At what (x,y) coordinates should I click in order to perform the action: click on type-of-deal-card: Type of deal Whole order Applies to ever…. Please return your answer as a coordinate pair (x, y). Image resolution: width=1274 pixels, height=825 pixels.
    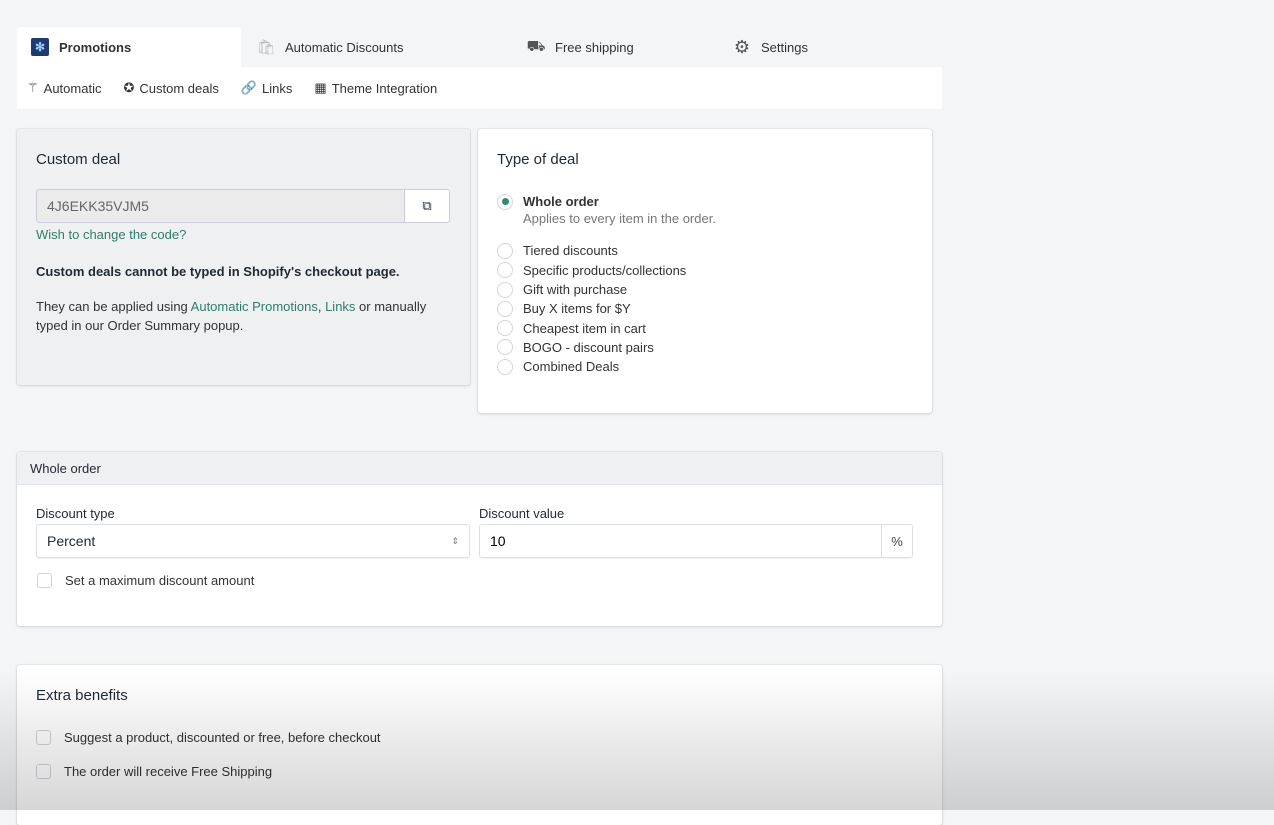
    Looking at the image, I should click on (705, 271).